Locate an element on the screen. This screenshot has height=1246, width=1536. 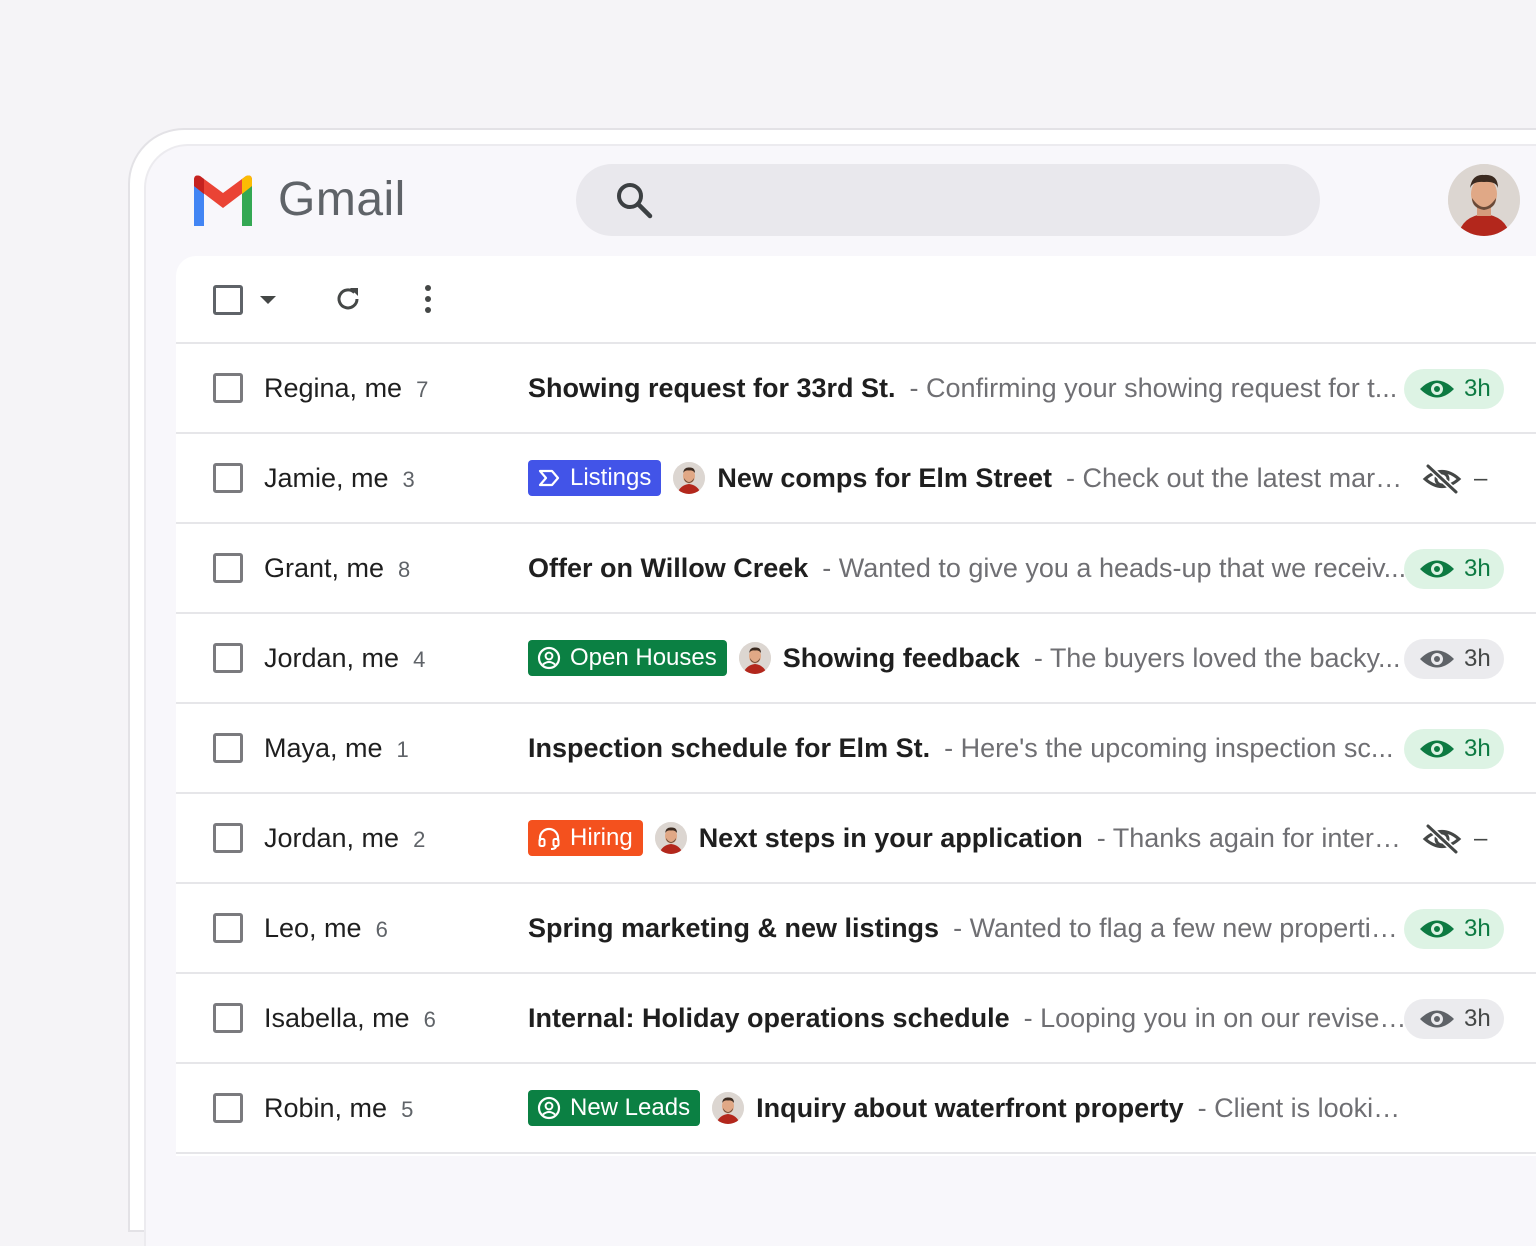
email-subject: New comps for Elm Street is located at coordinates (884, 477).